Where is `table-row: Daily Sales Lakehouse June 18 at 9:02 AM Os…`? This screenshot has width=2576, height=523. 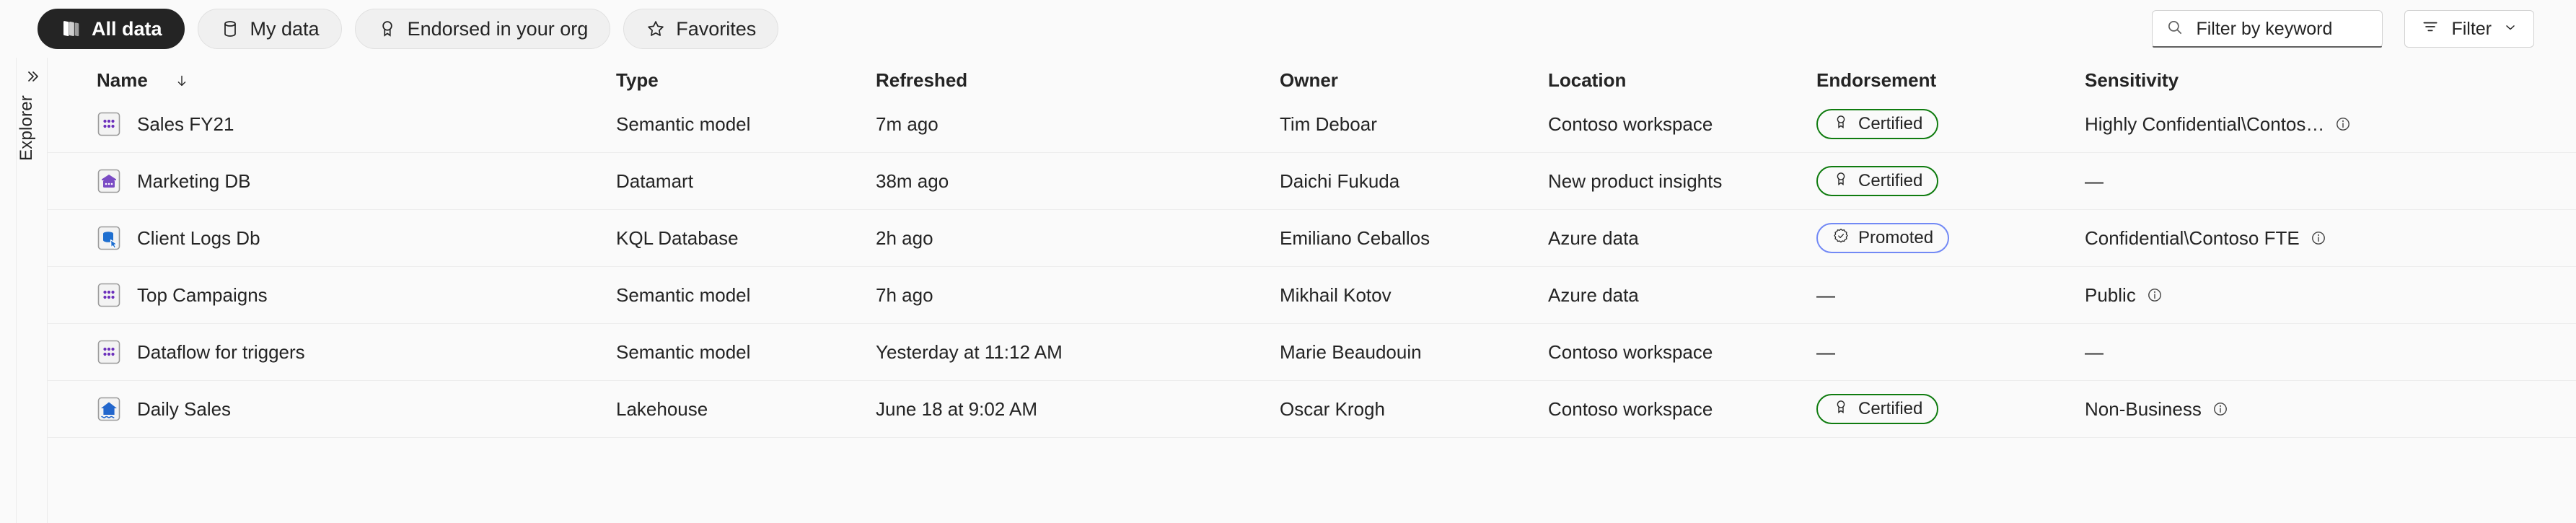
table-row: Daily Sales Lakehouse June 18 at 9:02 AM Os… is located at coordinates (1312, 409).